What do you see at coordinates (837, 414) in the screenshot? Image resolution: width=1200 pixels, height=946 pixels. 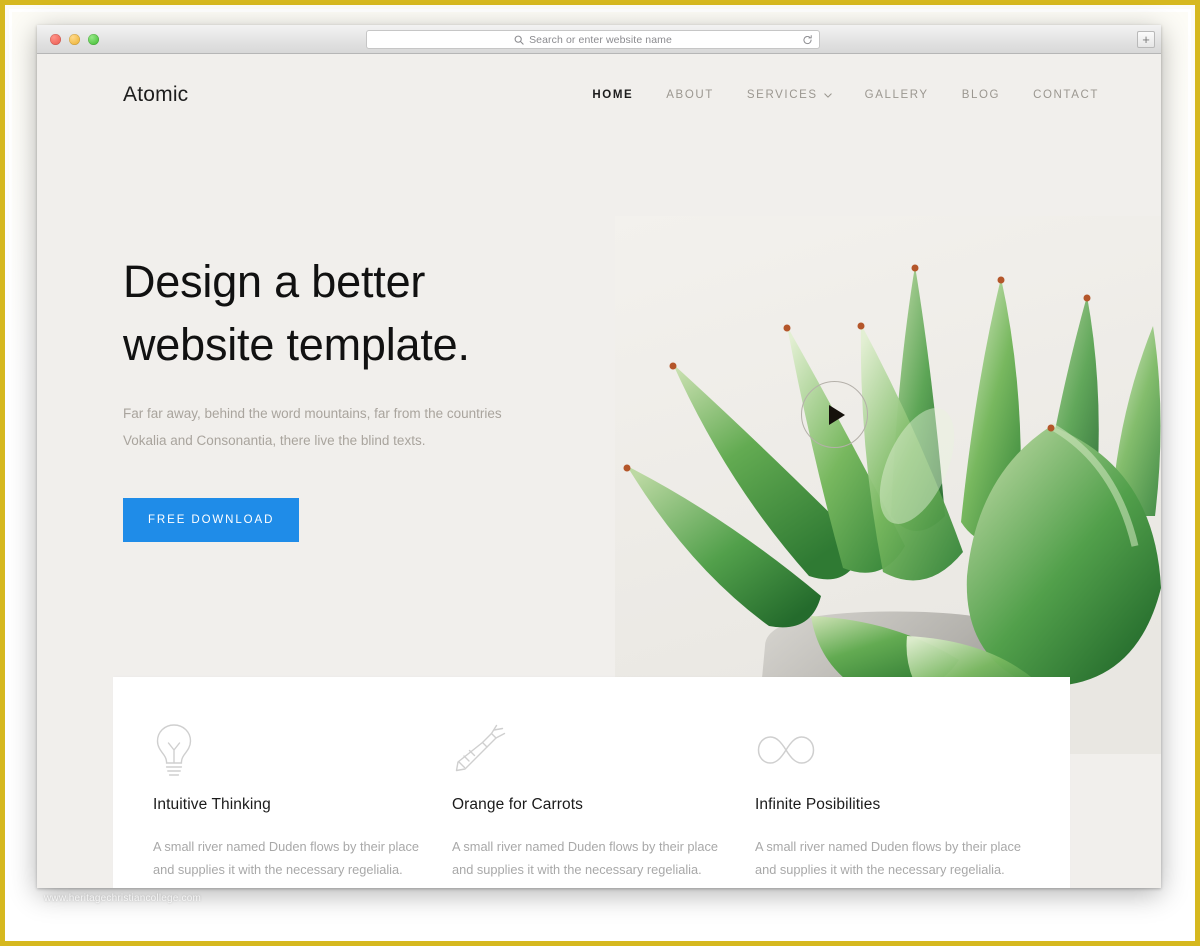 I see `play-icon` at bounding box center [837, 414].